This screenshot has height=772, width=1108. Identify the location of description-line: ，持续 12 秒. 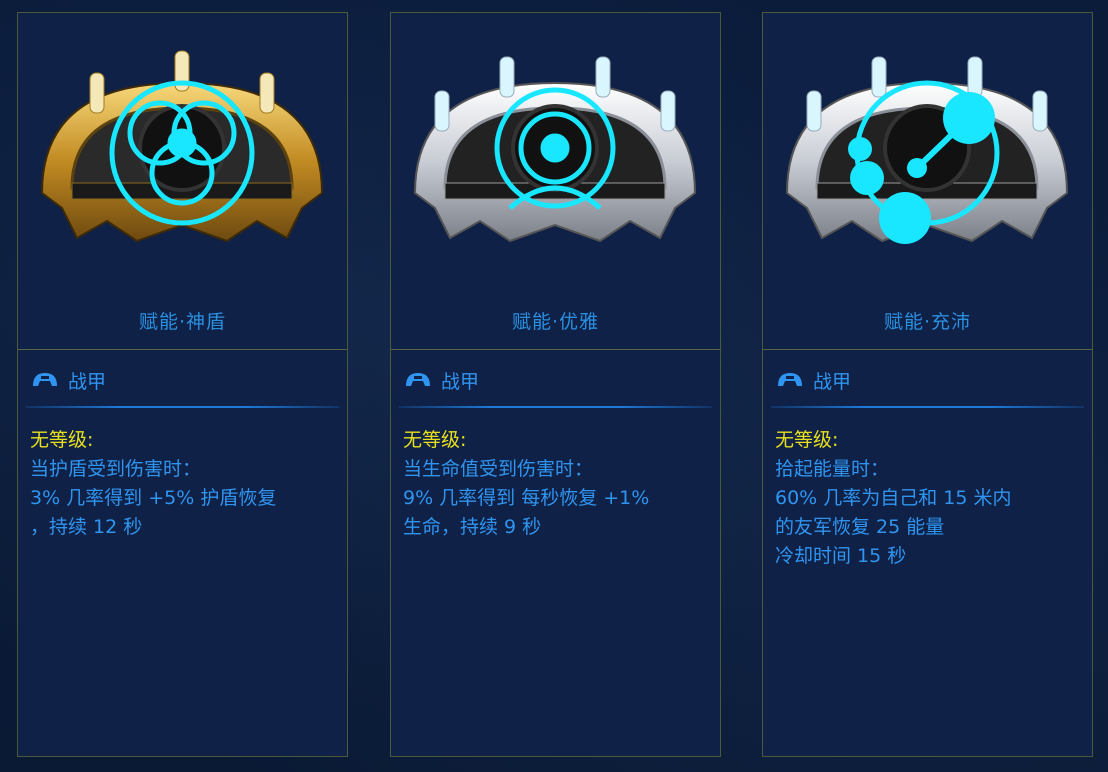
(86, 527).